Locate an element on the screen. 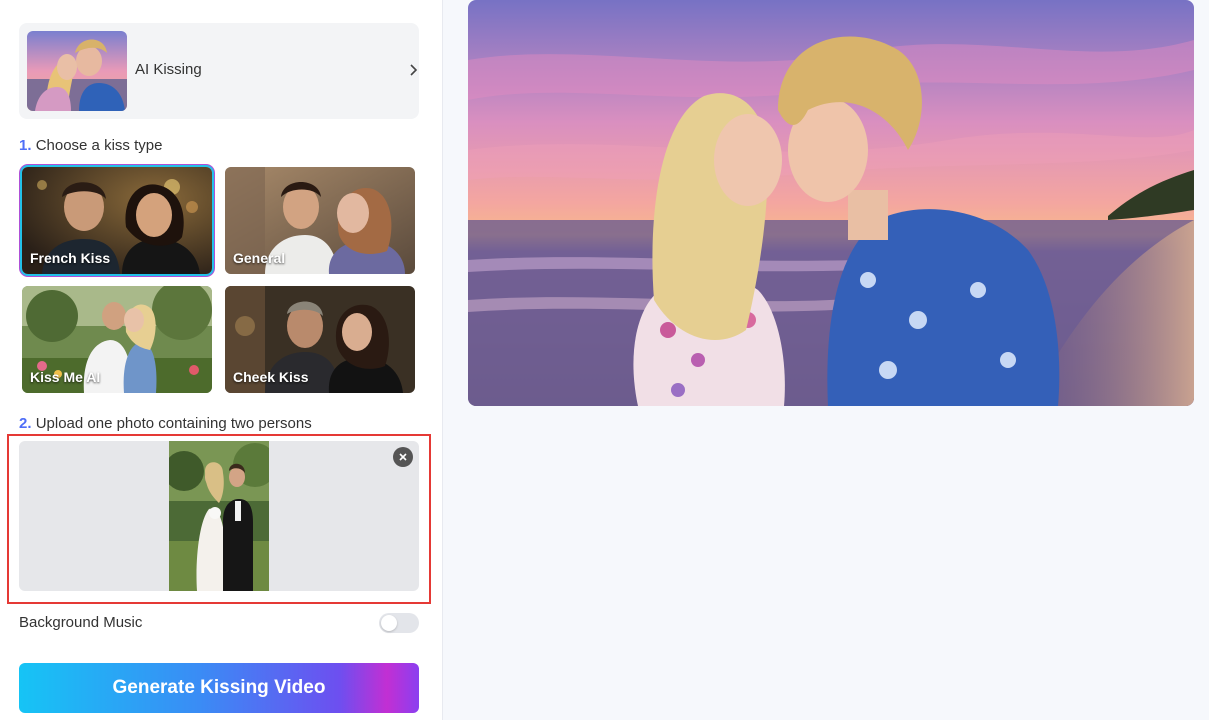 The height and width of the screenshot is (720, 1209). kiss-type-label: Kiss Me AI is located at coordinates (65, 377).